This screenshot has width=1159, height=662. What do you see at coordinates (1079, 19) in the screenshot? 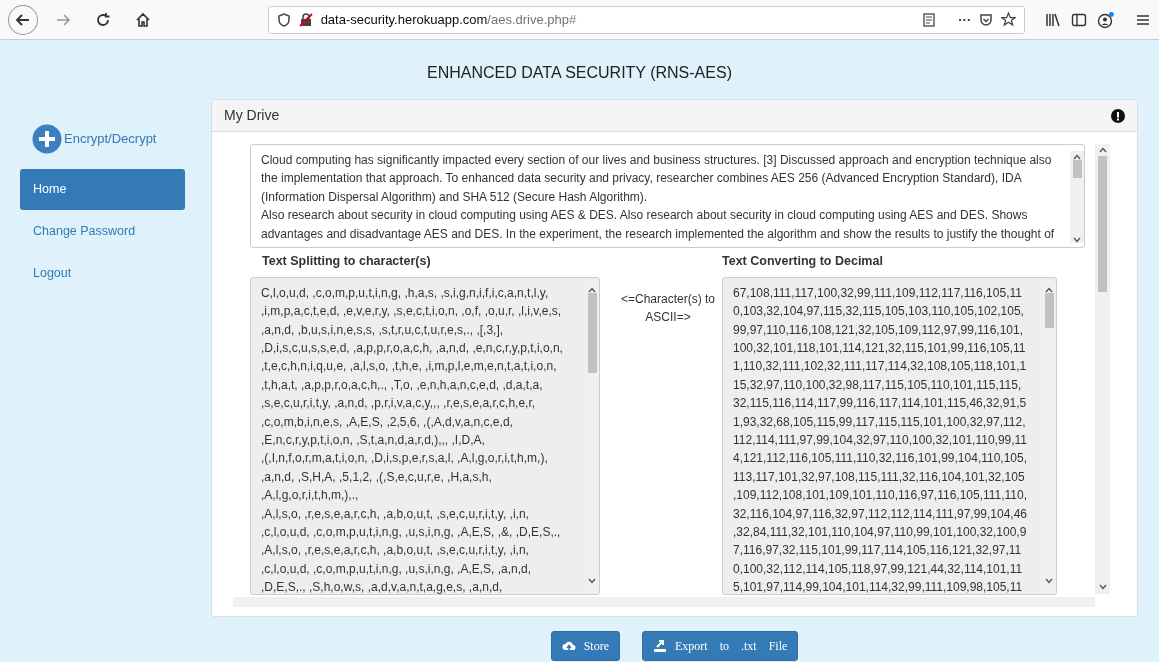
I see `sidebar-icon` at bounding box center [1079, 19].